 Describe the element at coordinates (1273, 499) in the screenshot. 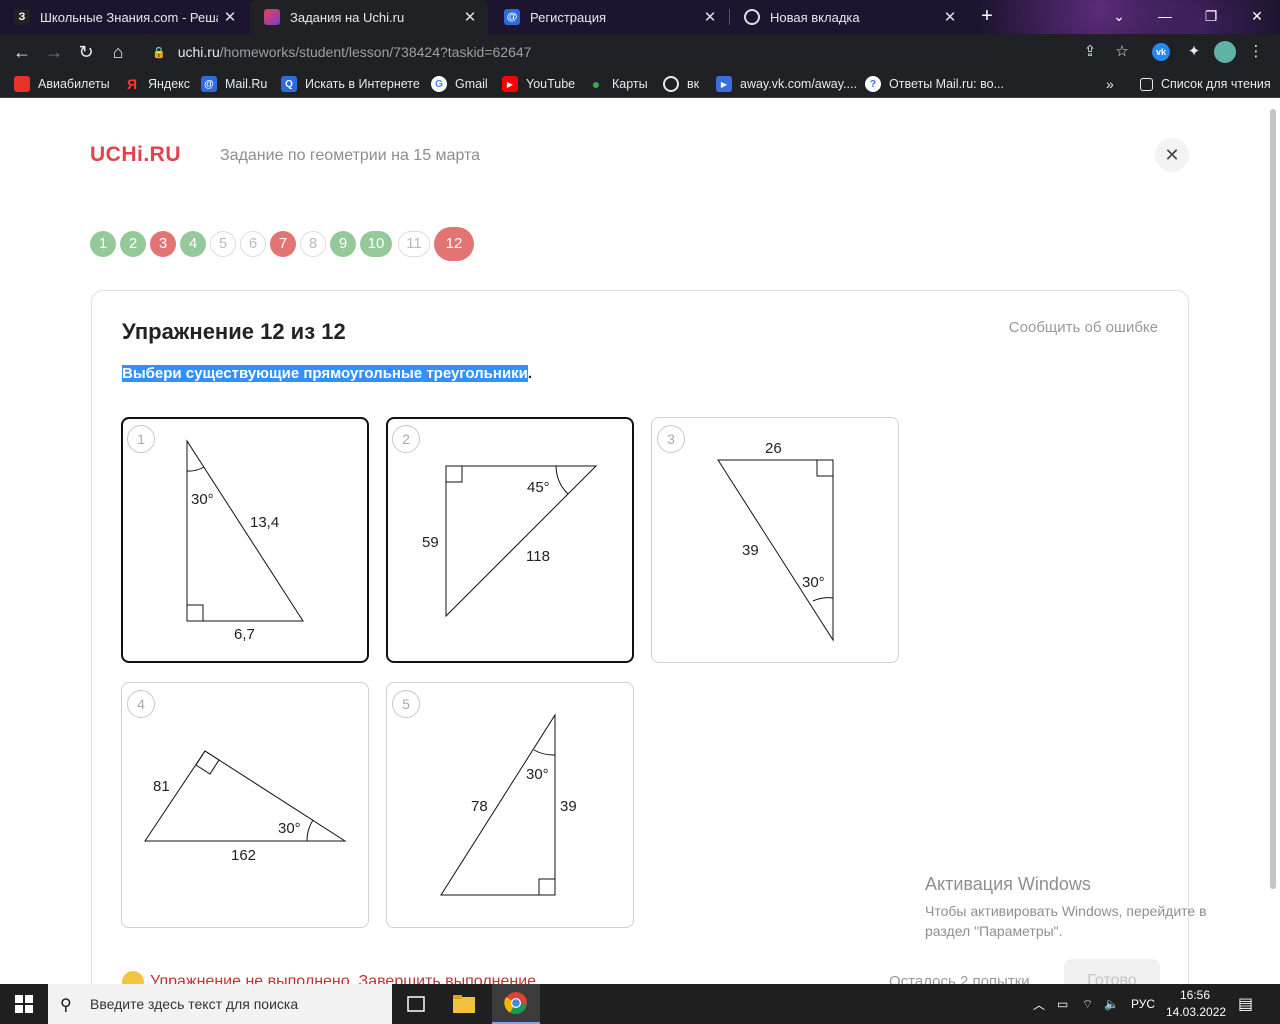

I see `scrollbar` at that location.